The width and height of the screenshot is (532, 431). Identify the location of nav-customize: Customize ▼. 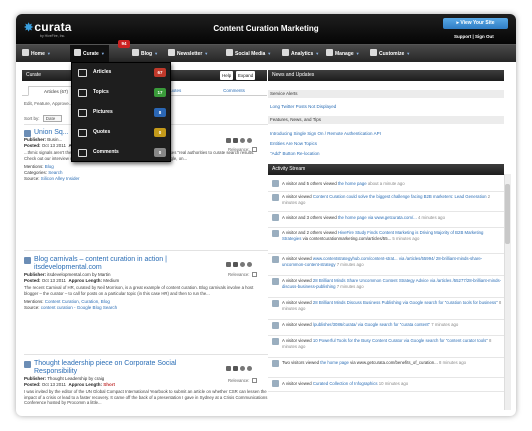
(390, 53).